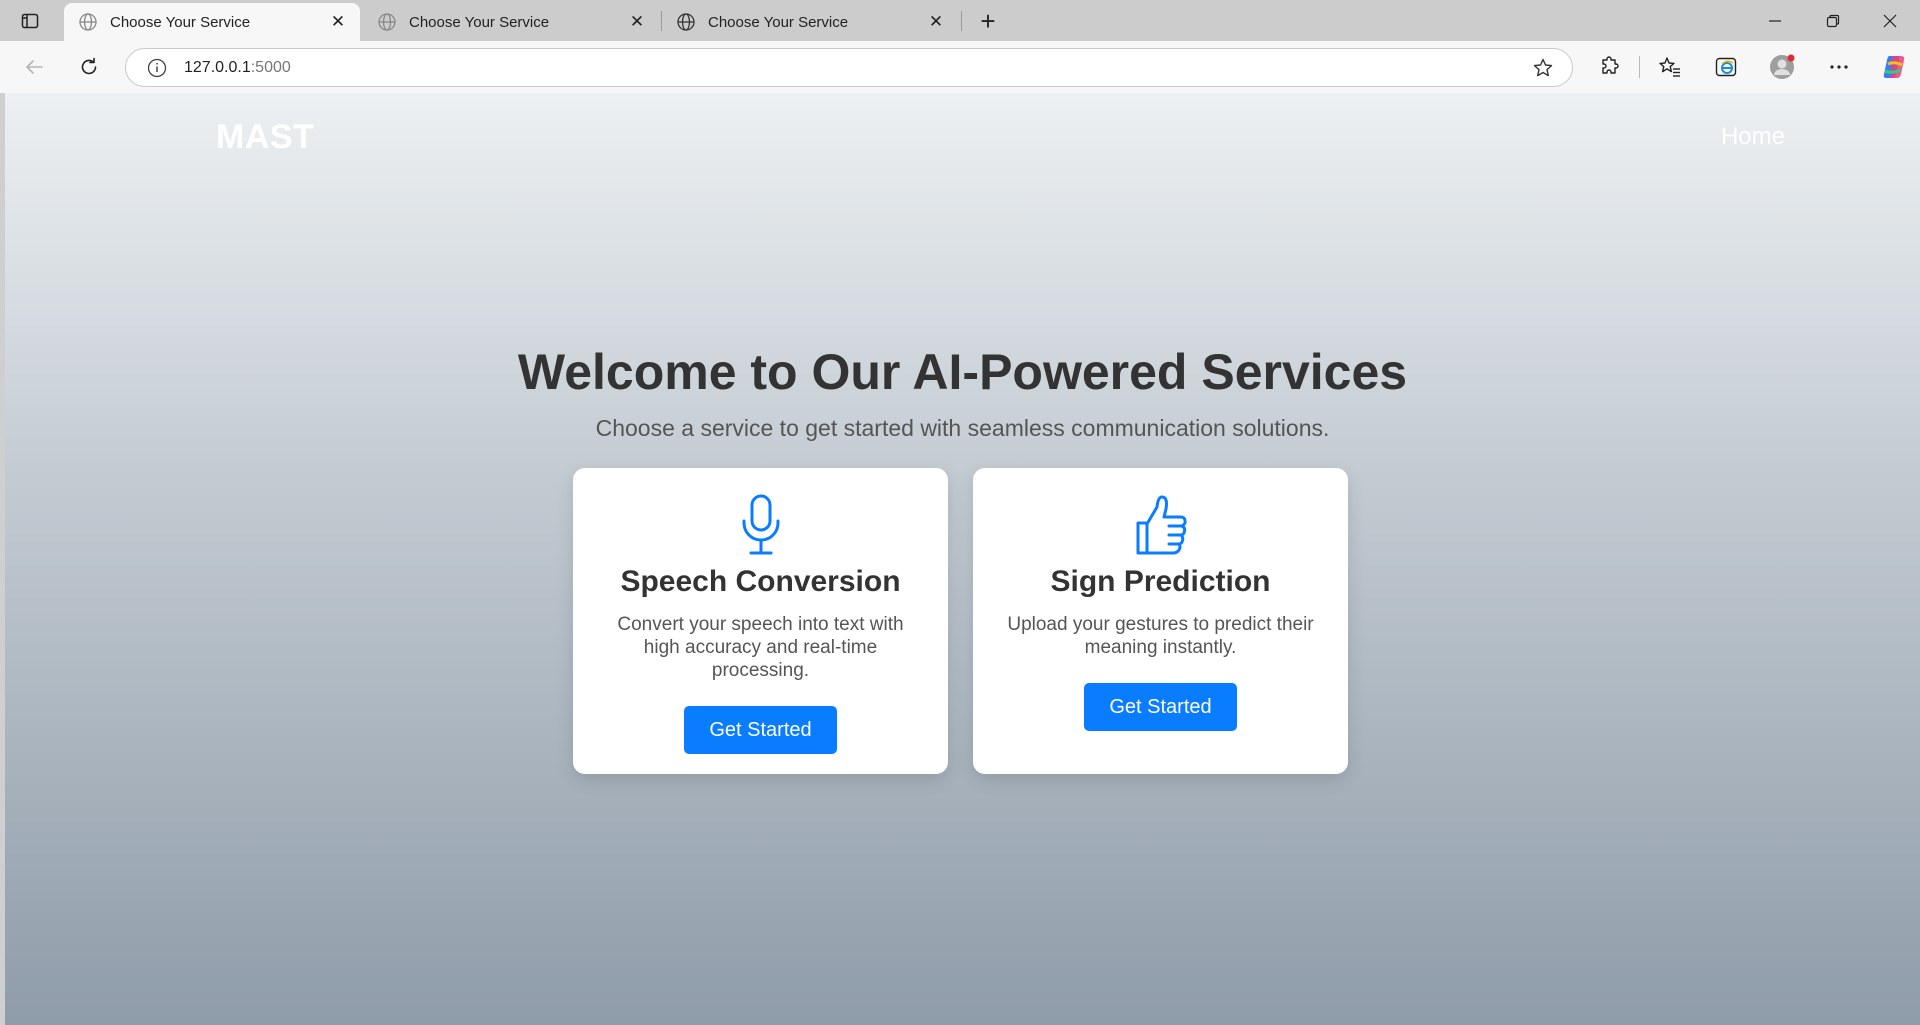 The height and width of the screenshot is (1025, 1920). What do you see at coordinates (1543, 68) in the screenshot?
I see `star-icon` at bounding box center [1543, 68].